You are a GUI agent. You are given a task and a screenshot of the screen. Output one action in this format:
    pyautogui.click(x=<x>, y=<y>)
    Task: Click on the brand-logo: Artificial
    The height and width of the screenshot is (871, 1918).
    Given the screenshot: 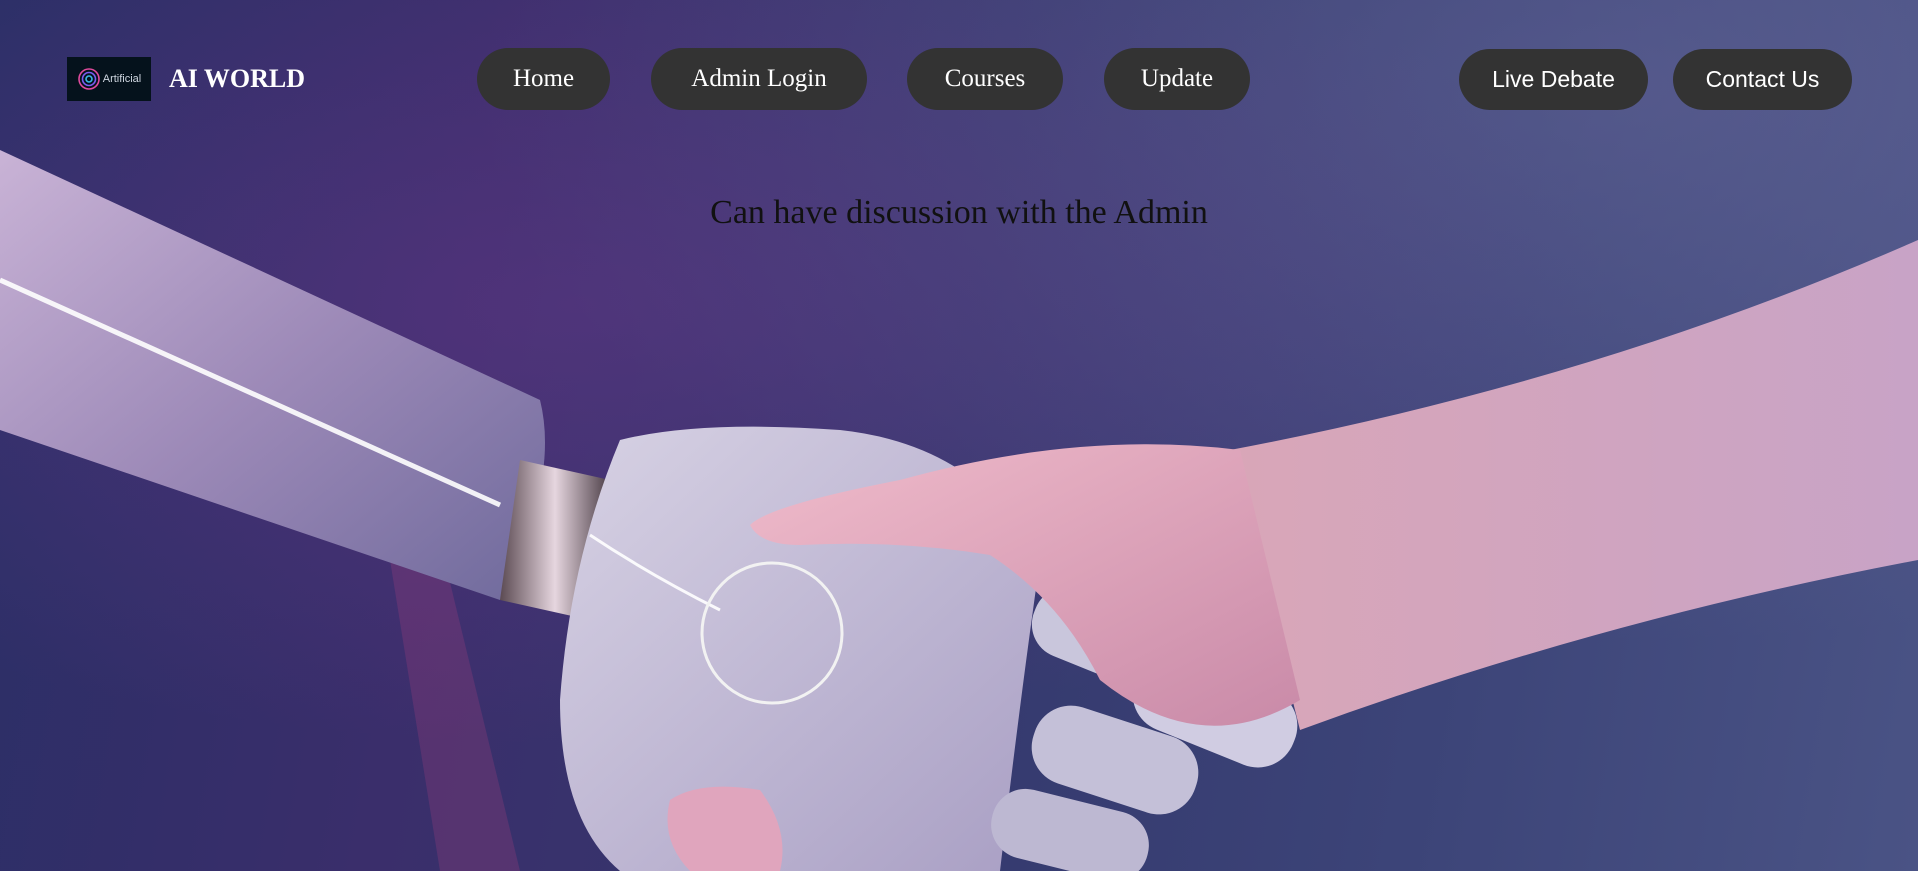 What is the action you would take?
    pyautogui.click(x=109, y=79)
    